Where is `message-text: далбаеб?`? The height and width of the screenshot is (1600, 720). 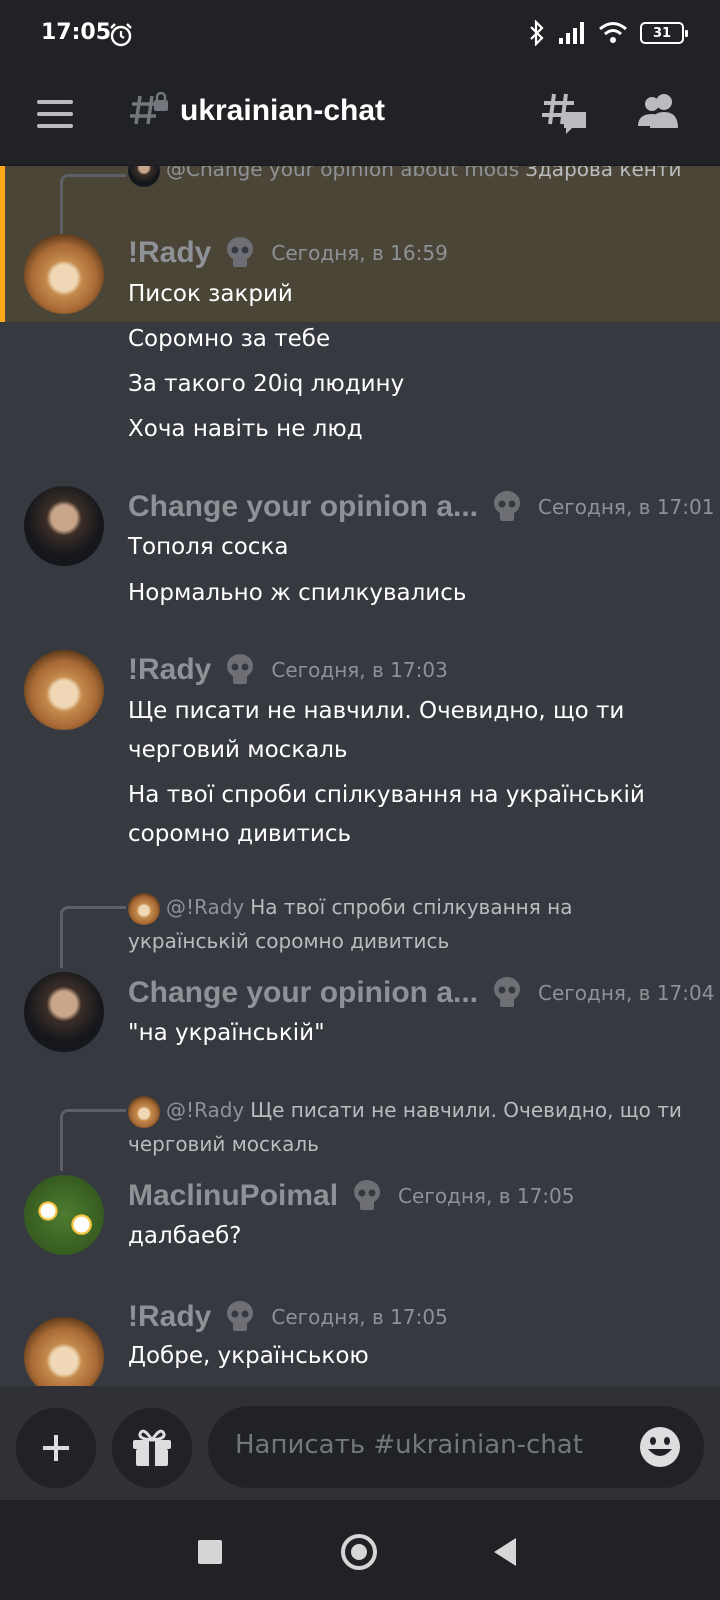 message-text: далбаеб? is located at coordinates (185, 1236).